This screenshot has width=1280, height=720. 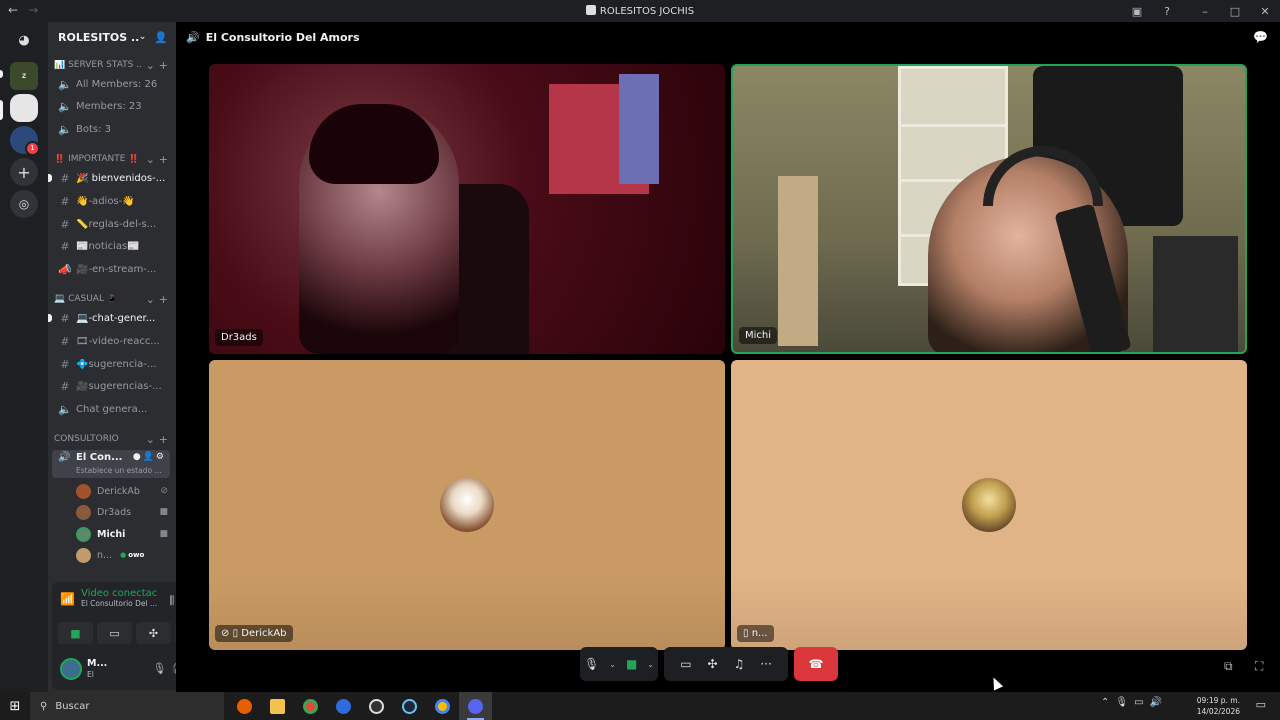 What do you see at coordinates (612, 664) in the screenshot?
I see `chevron-down-icon: ⌄` at bounding box center [612, 664].